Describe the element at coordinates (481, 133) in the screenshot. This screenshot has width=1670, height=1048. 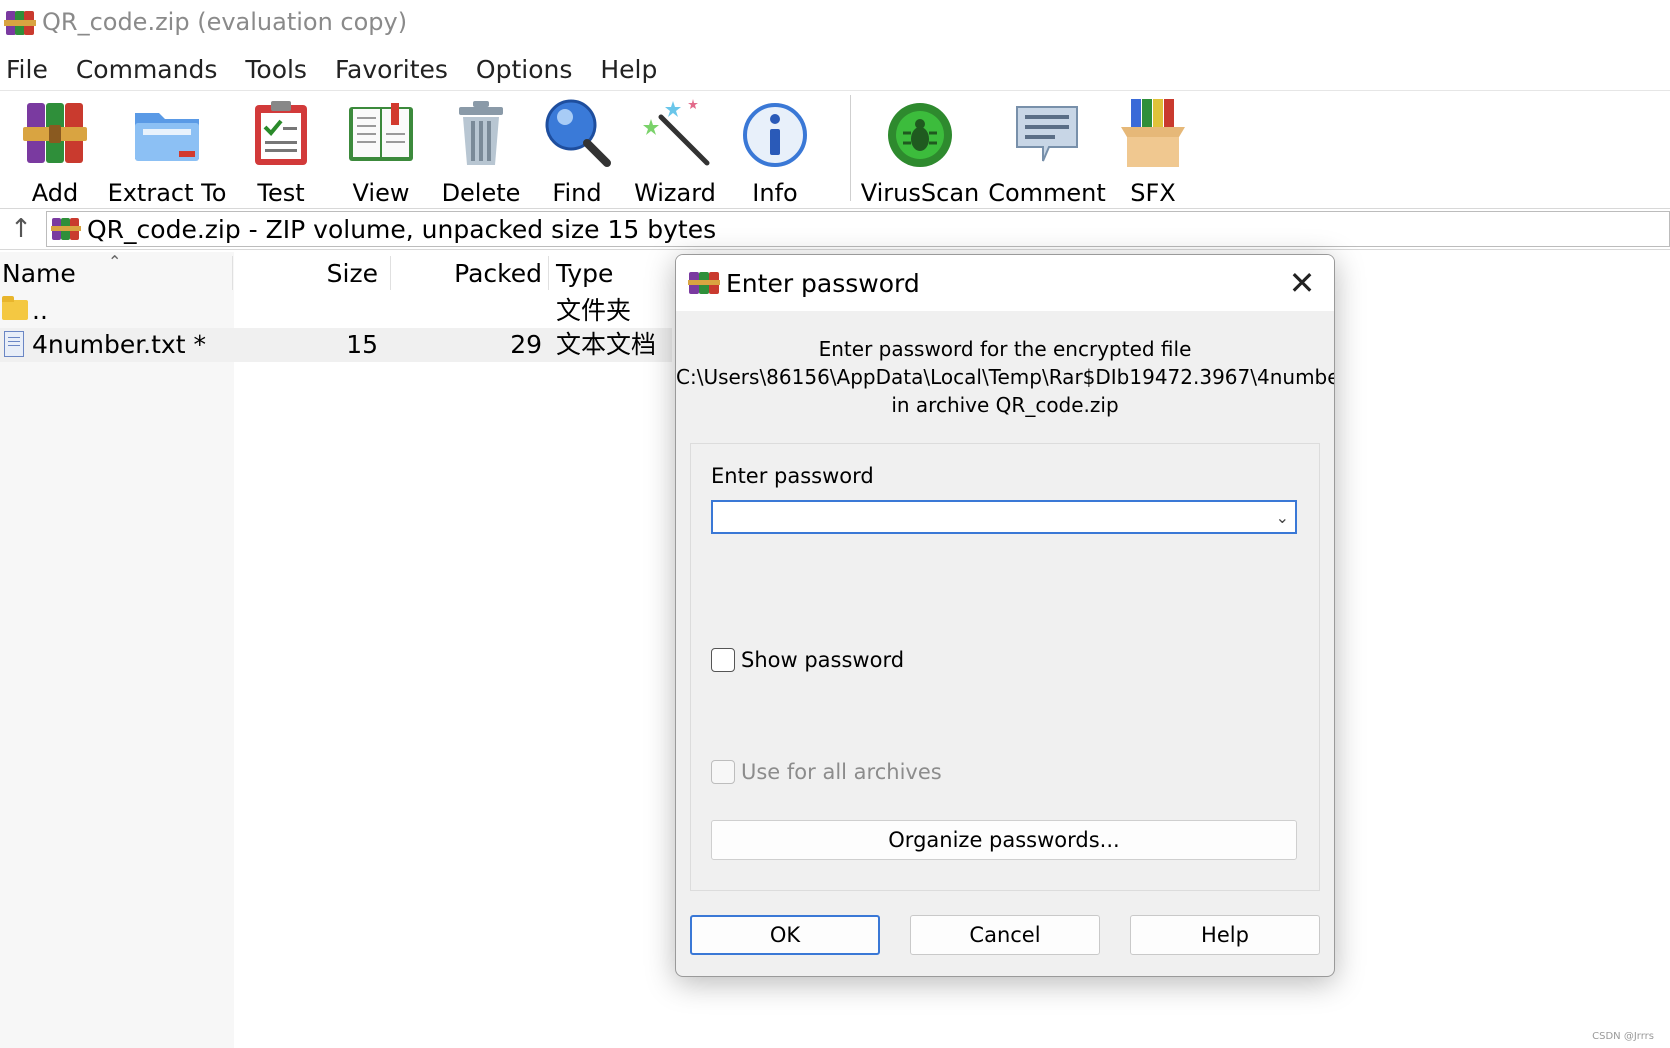
I see `delete-trash-icon` at that location.